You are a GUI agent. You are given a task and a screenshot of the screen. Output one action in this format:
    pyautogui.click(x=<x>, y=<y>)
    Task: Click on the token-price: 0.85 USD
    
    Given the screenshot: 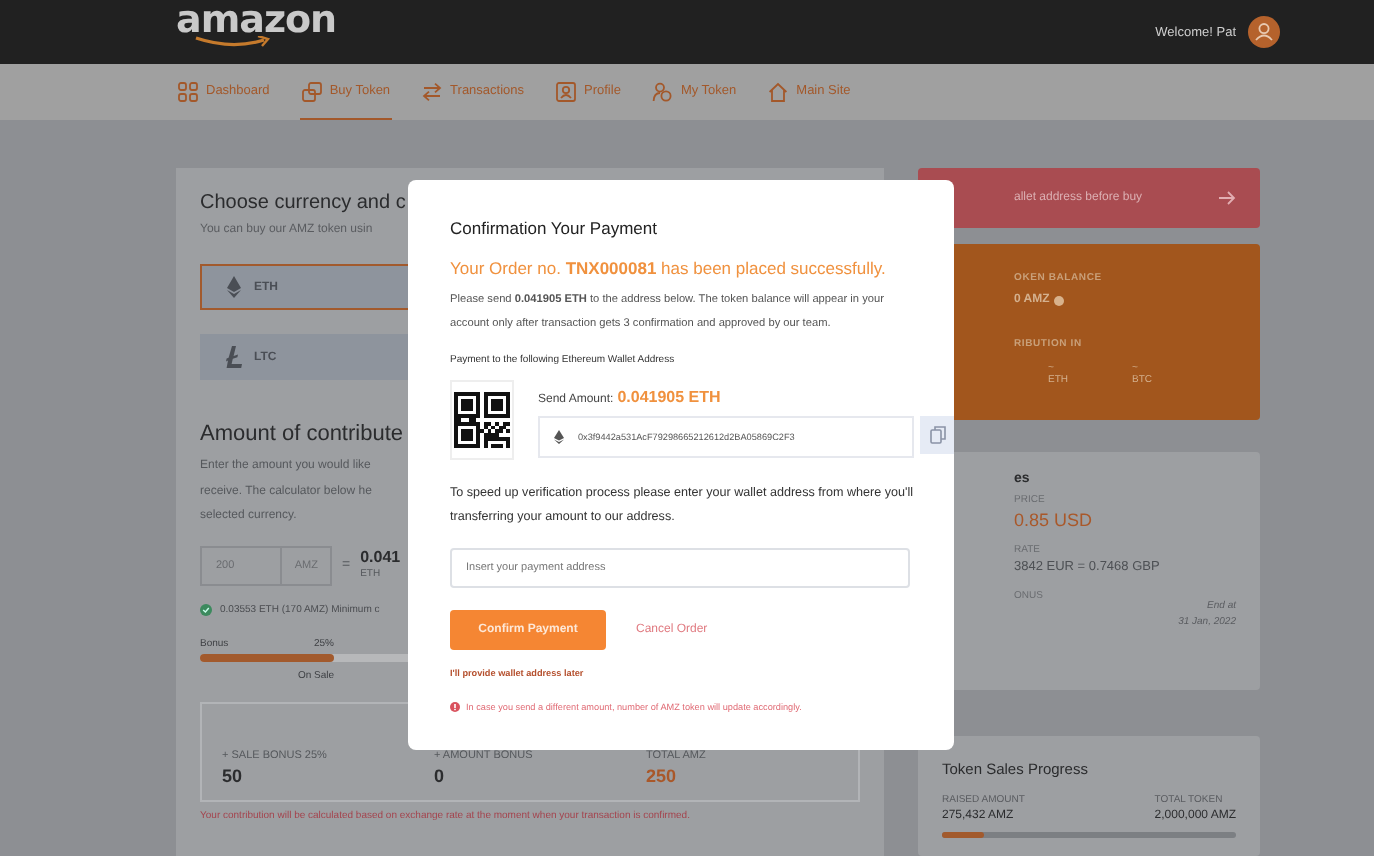 What is the action you would take?
    pyautogui.click(x=1054, y=520)
    